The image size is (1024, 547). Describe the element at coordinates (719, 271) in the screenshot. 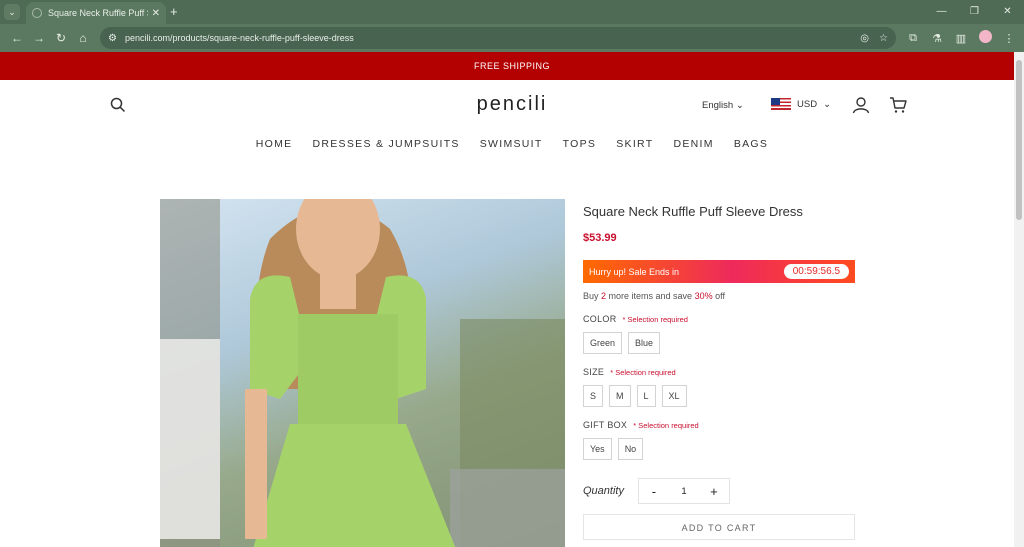

I see `sale-countdown-banner: Hurry up! Sale Ends in 00:59:56.5` at that location.